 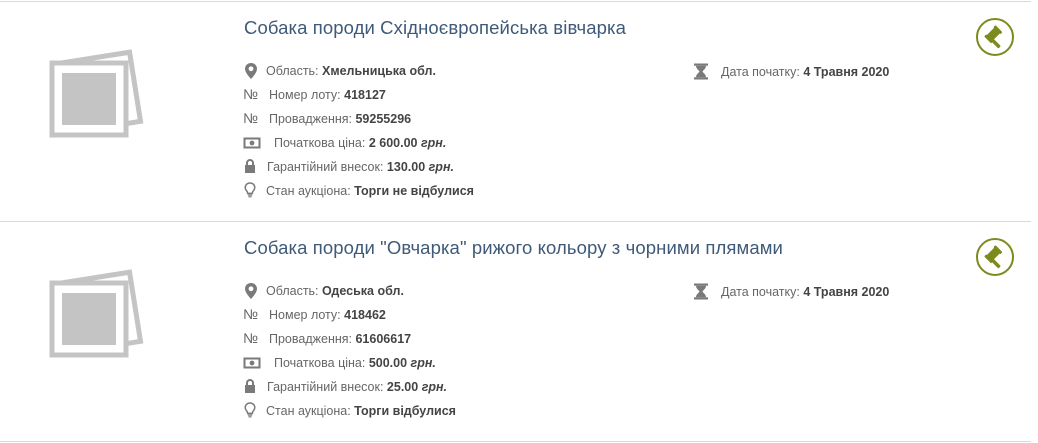 What do you see at coordinates (402, 387) in the screenshot?
I see `deposit-value: 25.00` at bounding box center [402, 387].